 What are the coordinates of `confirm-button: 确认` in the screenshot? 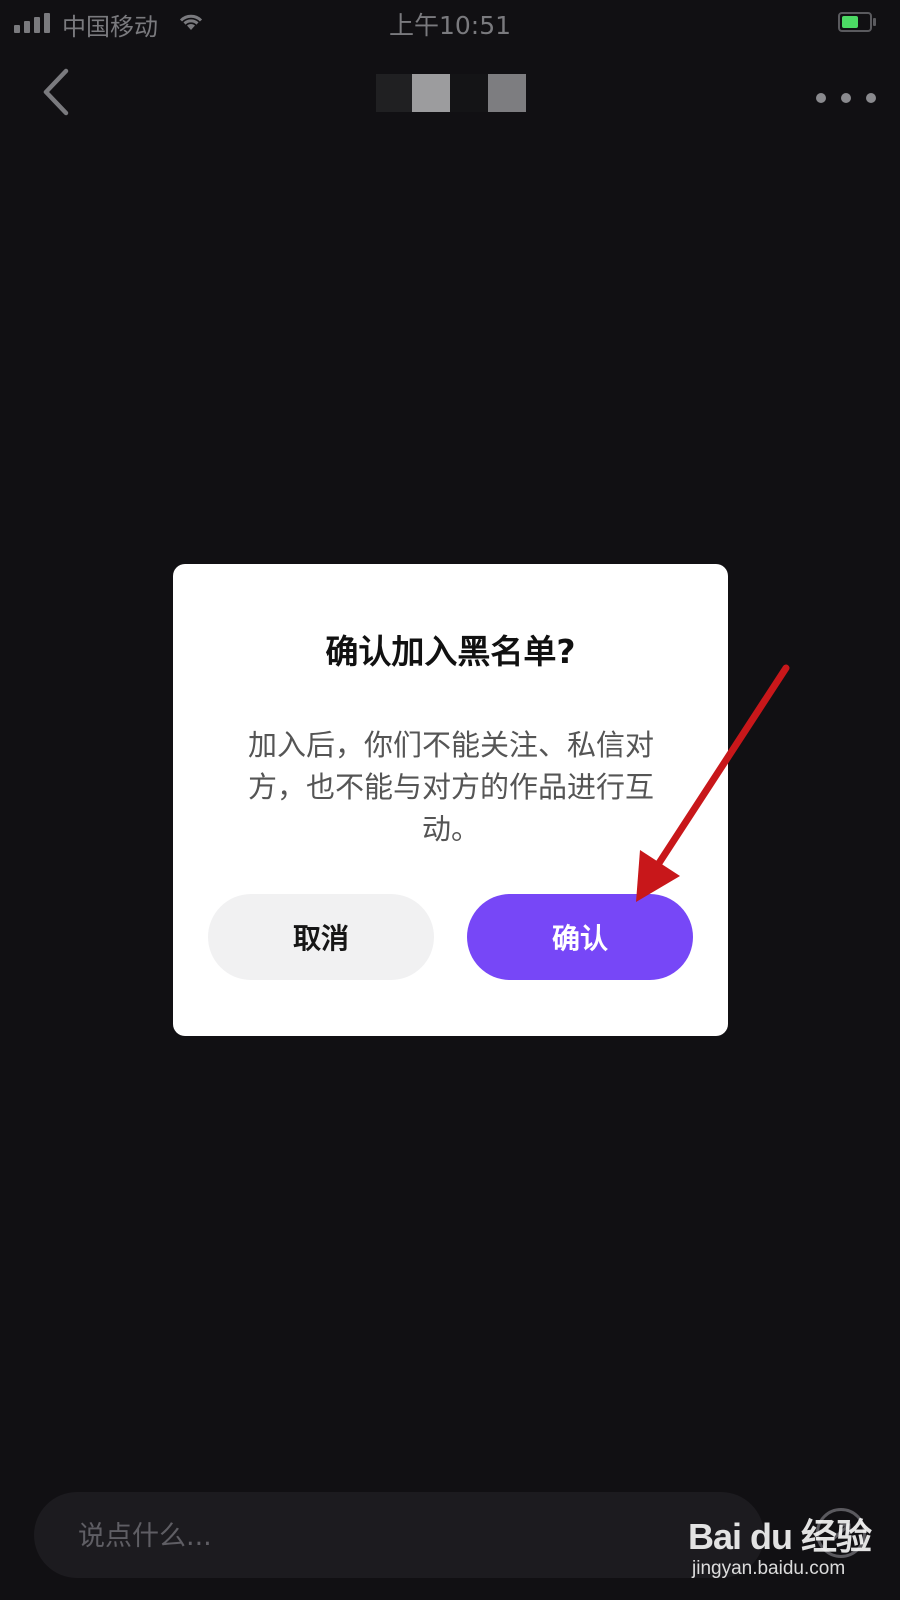 It's located at (580, 937).